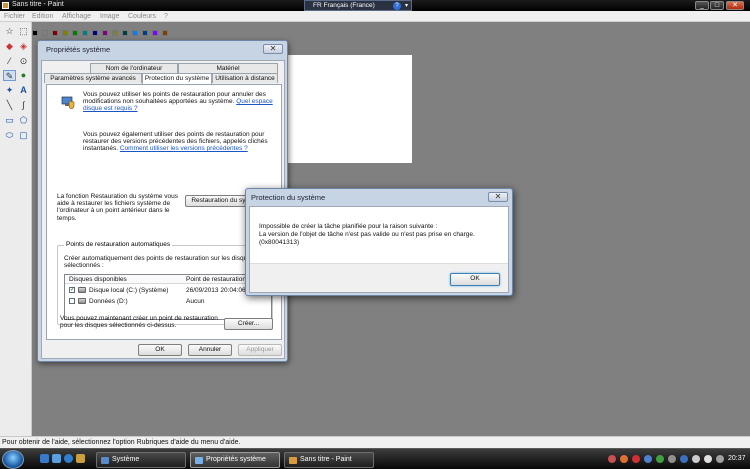 This screenshot has height=469, width=750. Describe the element at coordinates (42, 16) in the screenshot. I see `menu-edition: Edition` at that location.